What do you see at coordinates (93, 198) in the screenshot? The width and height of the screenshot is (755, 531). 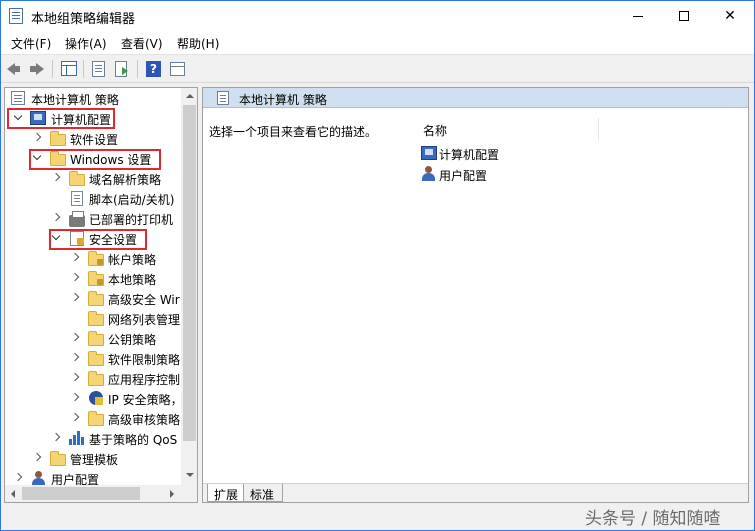 I see `tree-item-scripts: 脚本(启动/关机)` at bounding box center [93, 198].